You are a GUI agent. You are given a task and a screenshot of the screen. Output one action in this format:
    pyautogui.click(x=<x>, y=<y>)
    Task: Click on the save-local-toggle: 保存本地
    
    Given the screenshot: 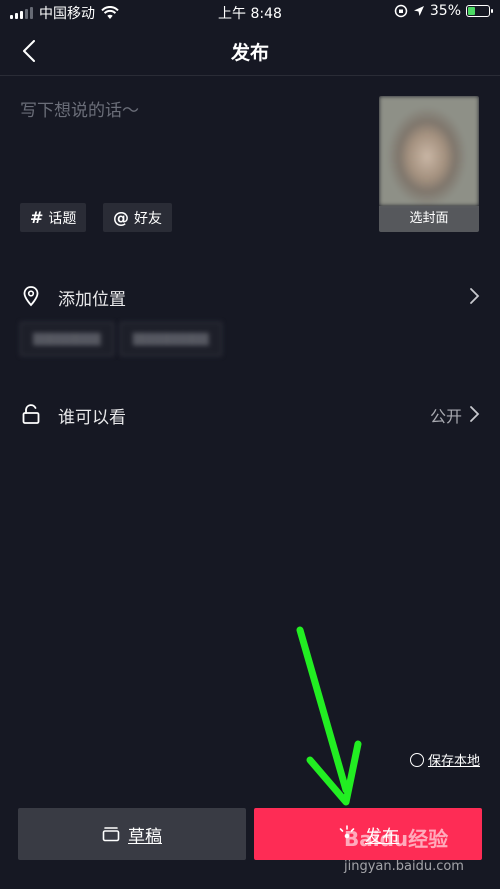 What is the action you would take?
    pyautogui.click(x=444, y=759)
    